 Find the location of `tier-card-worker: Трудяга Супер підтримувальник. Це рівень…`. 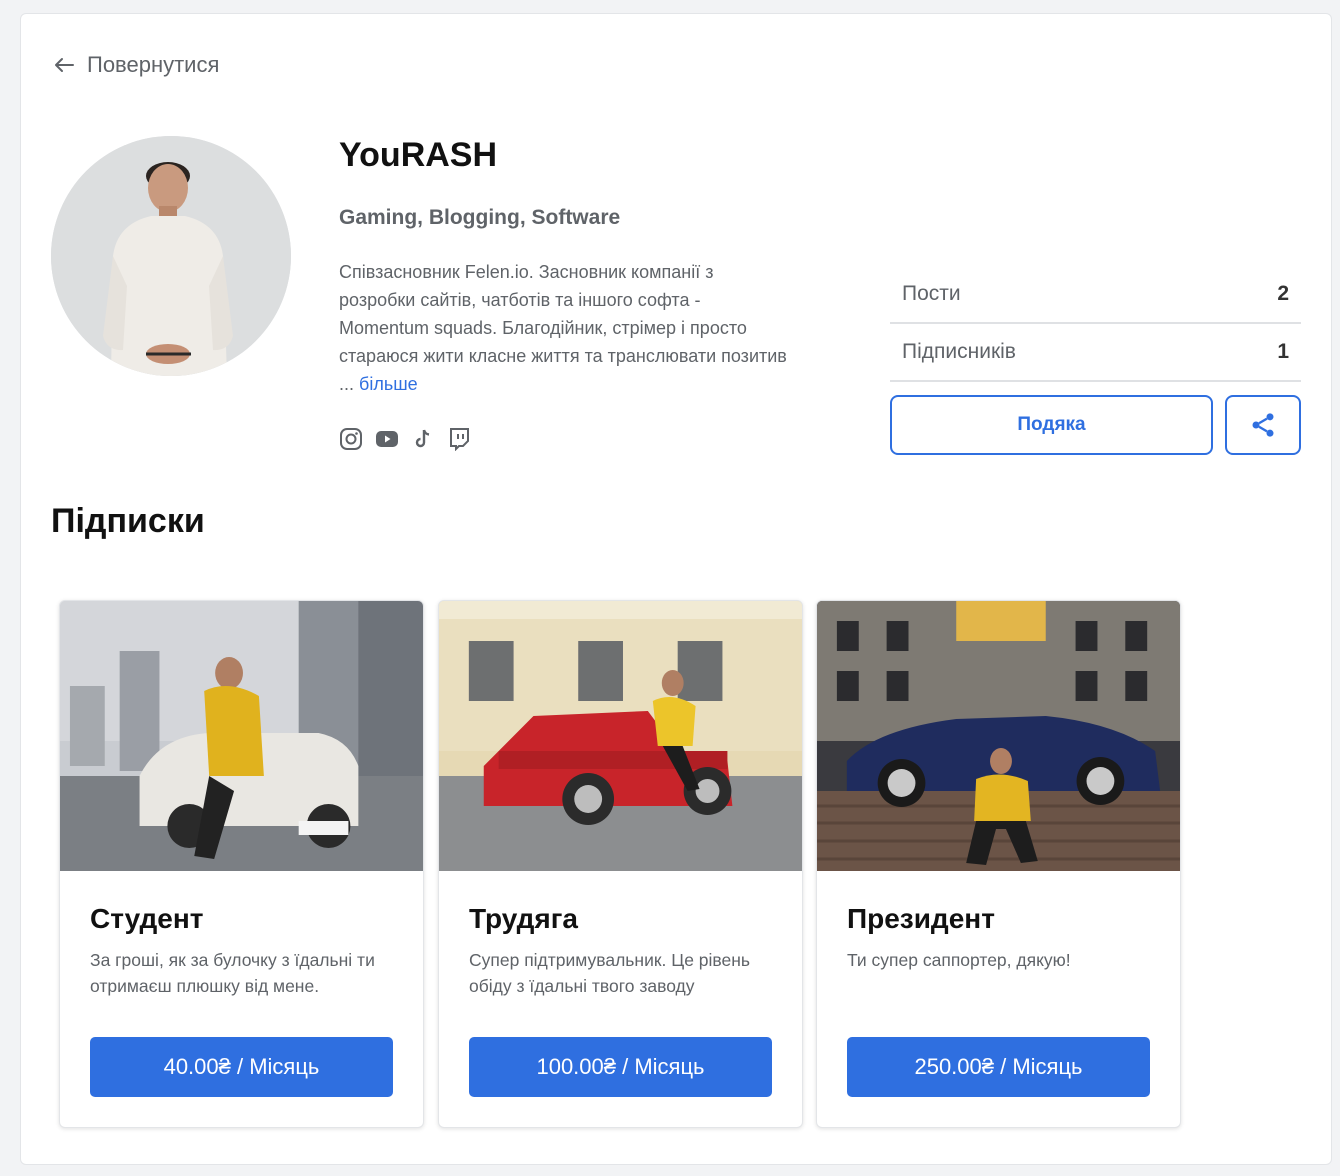

tier-card-worker: Трудяга Супер підтримувальник. Це рівень… is located at coordinates (620, 864).